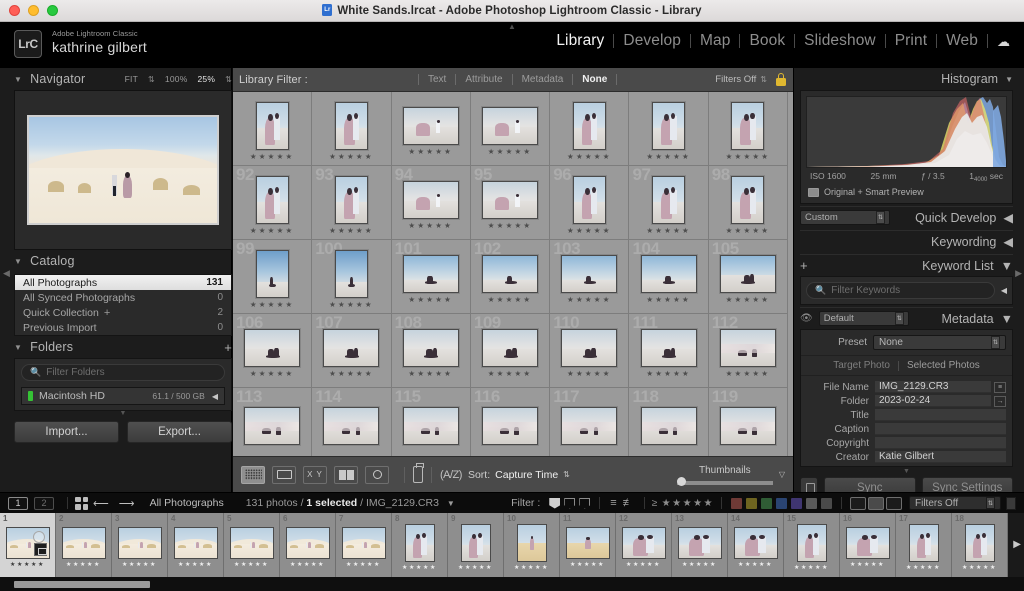 The image size is (1024, 591). Describe the element at coordinates (940, 457) in the screenshot. I see `metadata-field-value: Katie Gilbert` at that location.